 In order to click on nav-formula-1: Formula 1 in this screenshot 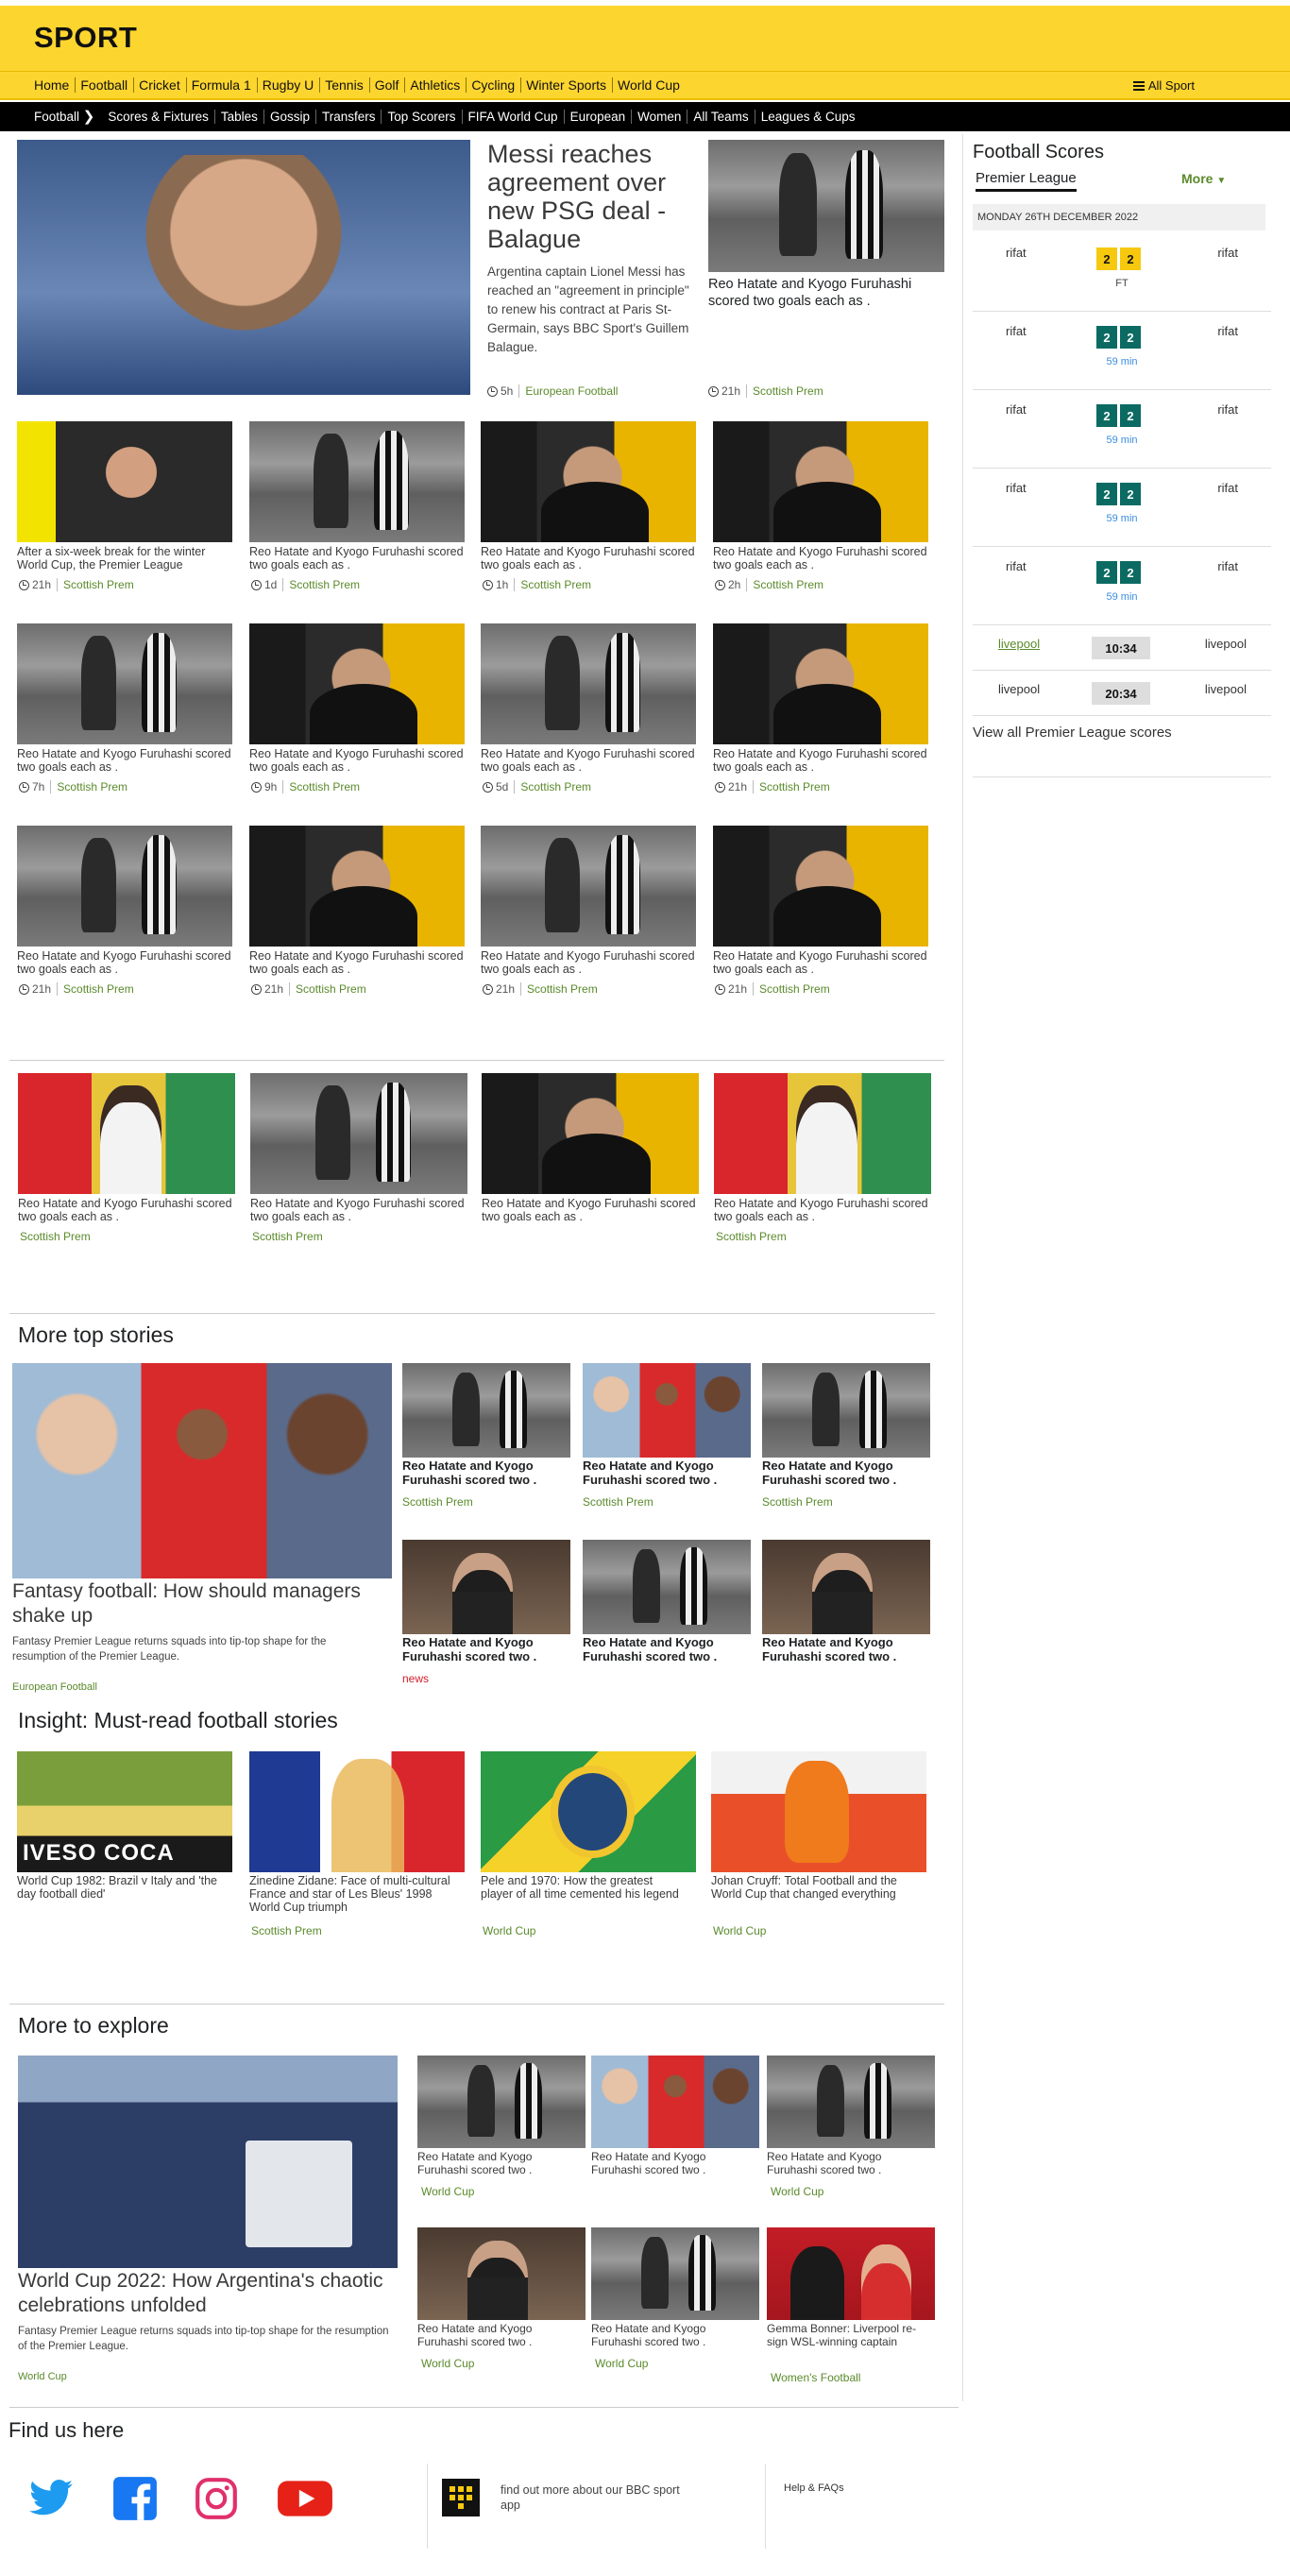, I will do `click(223, 85)`.